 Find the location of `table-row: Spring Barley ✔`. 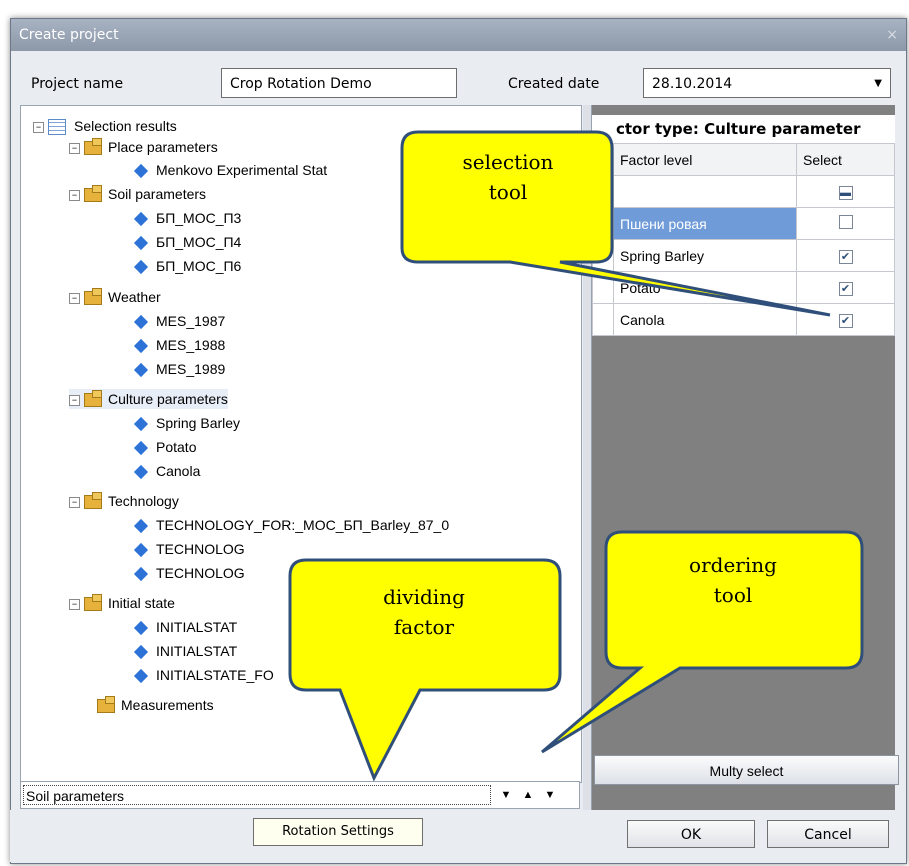

table-row: Spring Barley ✔ is located at coordinates (743, 255).